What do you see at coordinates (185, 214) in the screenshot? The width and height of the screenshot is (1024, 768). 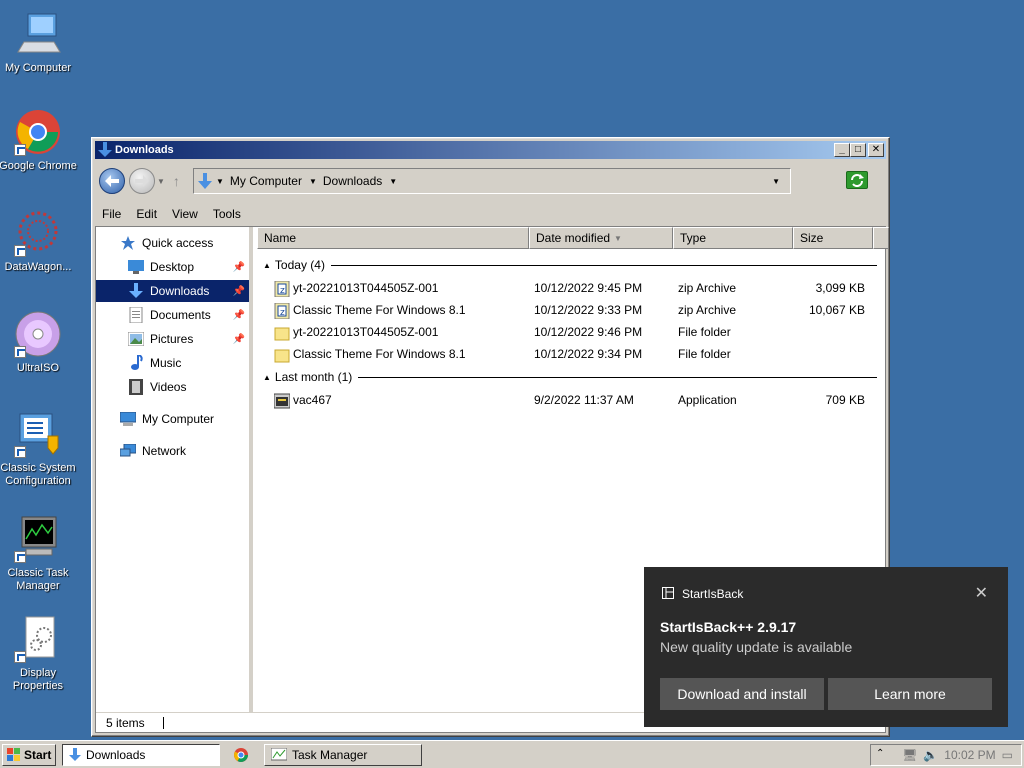 I see `menu-view: View` at bounding box center [185, 214].